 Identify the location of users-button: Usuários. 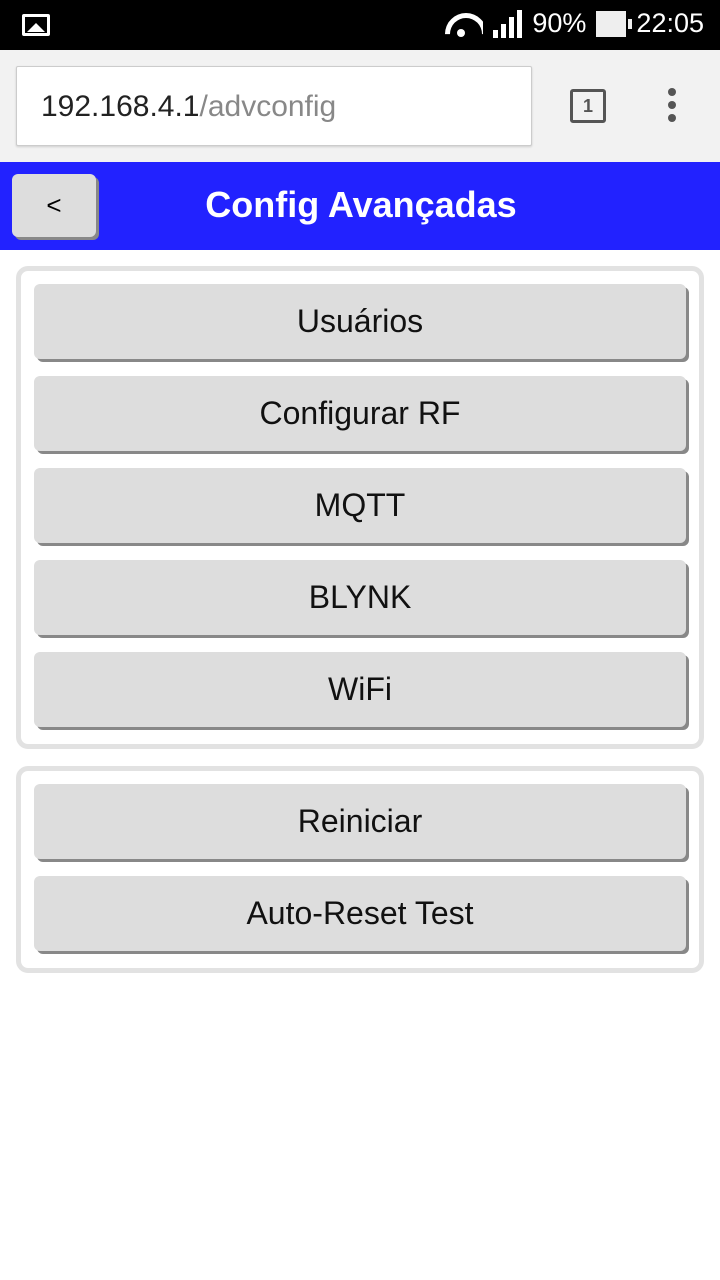
(360, 321).